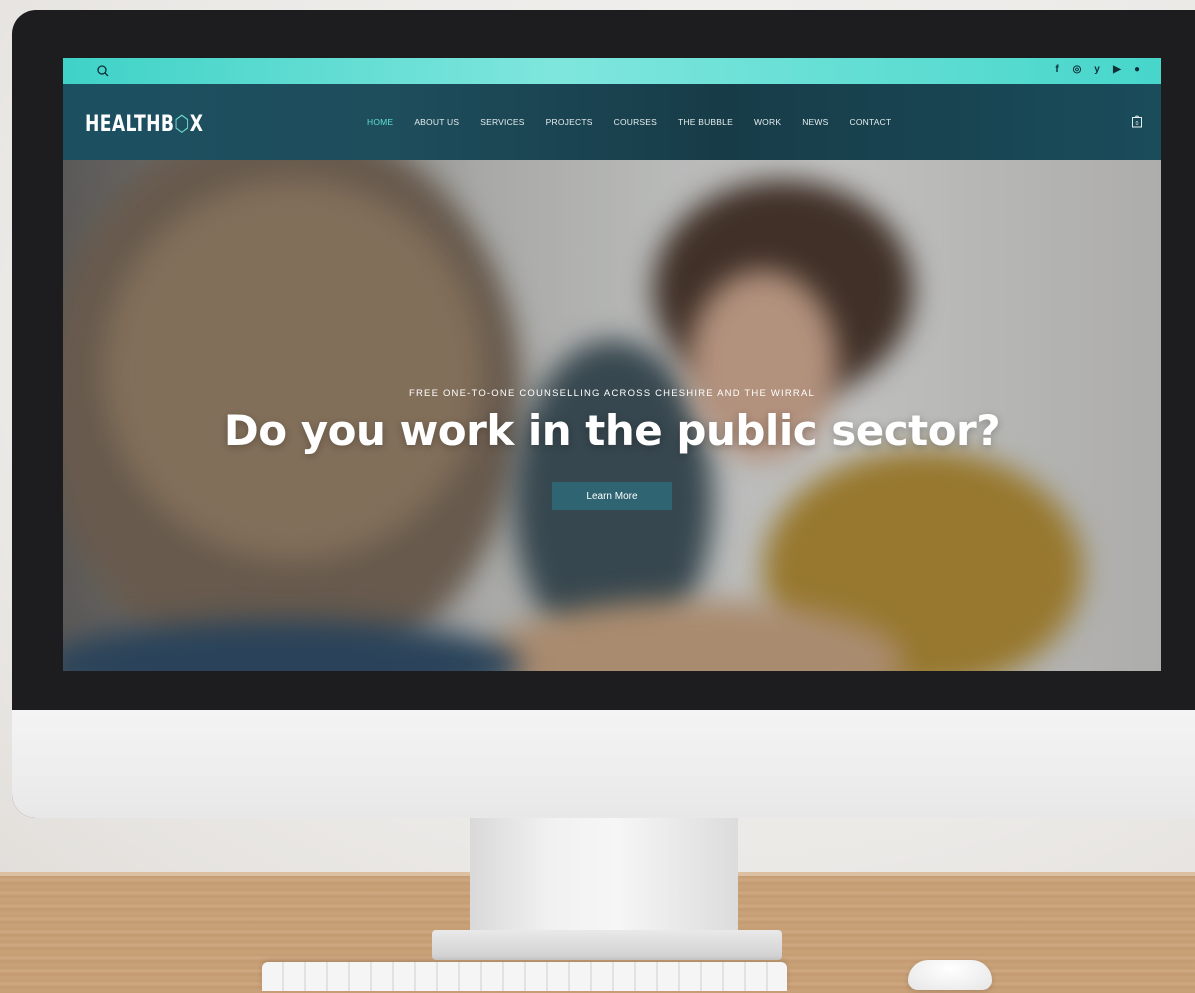 This screenshot has height=993, width=1195. What do you see at coordinates (1117, 70) in the screenshot?
I see `youtube-icon: ▶` at bounding box center [1117, 70].